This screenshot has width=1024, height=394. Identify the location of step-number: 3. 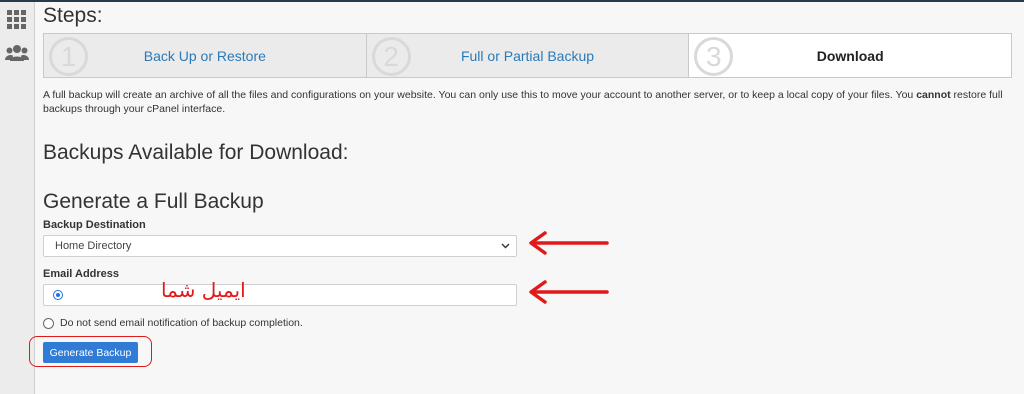
(714, 56).